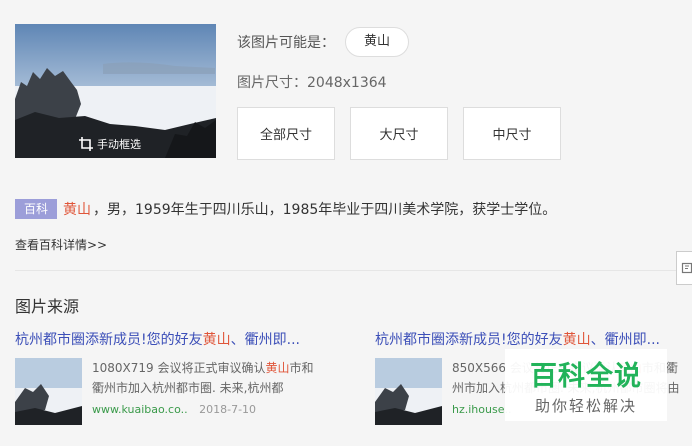 The height and width of the screenshot is (446, 692). I want to click on watermark-subtitle: 助你轻松解决, so click(585, 406).